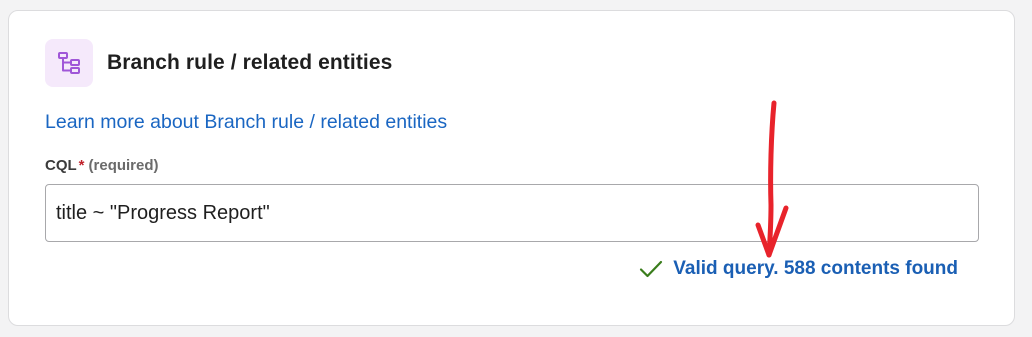 Image resolution: width=1032 pixels, height=337 pixels. What do you see at coordinates (250, 62) in the screenshot?
I see `section-title: Branch rule / related entities` at bounding box center [250, 62].